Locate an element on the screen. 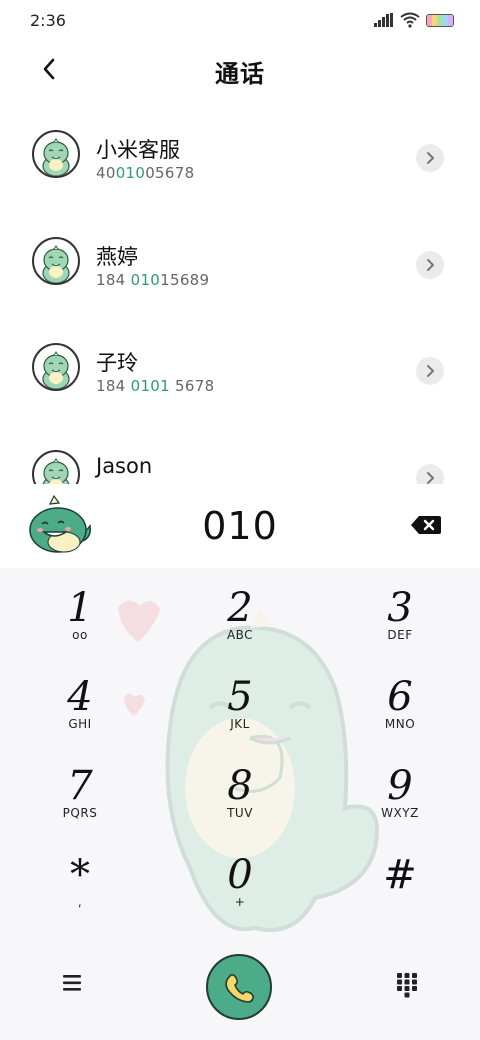 Image resolution: width=480 pixels, height=1040 pixels. key-1: 1 ᴏᴏ is located at coordinates (80, 610).